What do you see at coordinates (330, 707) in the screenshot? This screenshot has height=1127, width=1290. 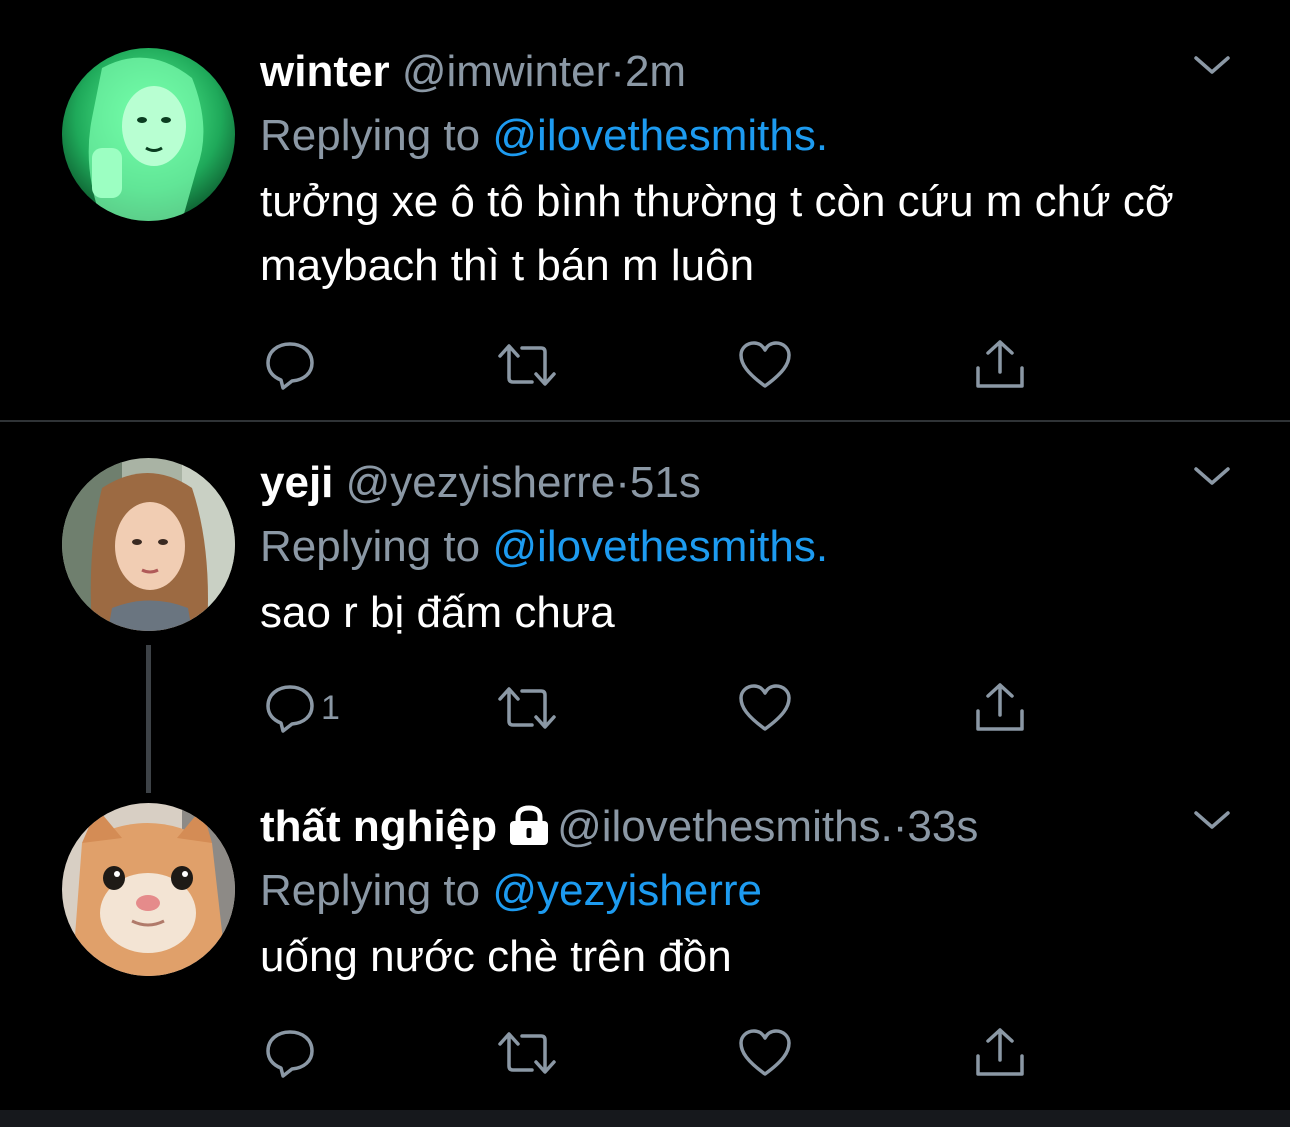 I see `reply-count: 1` at bounding box center [330, 707].